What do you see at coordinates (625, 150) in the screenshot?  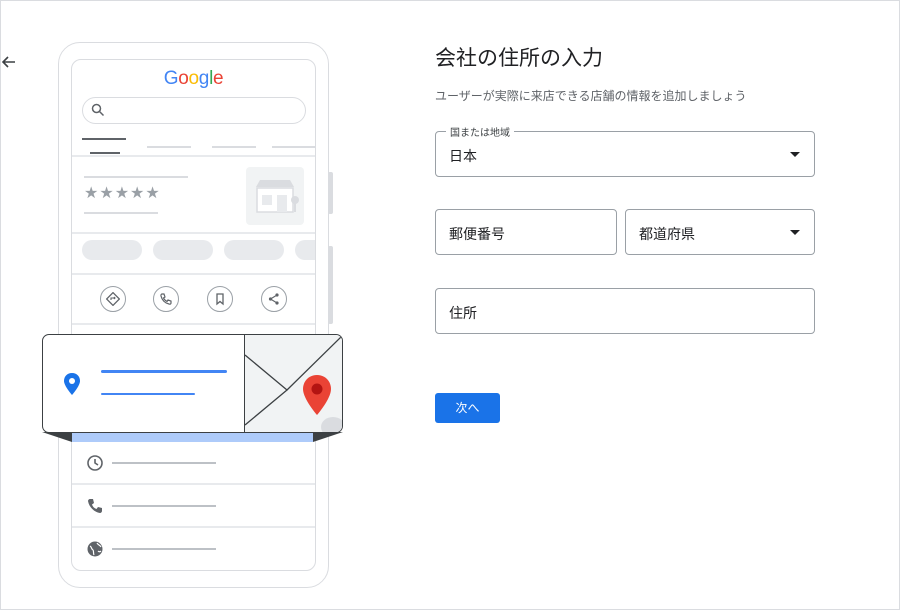 I see `country-select: 国または地域 日本` at bounding box center [625, 150].